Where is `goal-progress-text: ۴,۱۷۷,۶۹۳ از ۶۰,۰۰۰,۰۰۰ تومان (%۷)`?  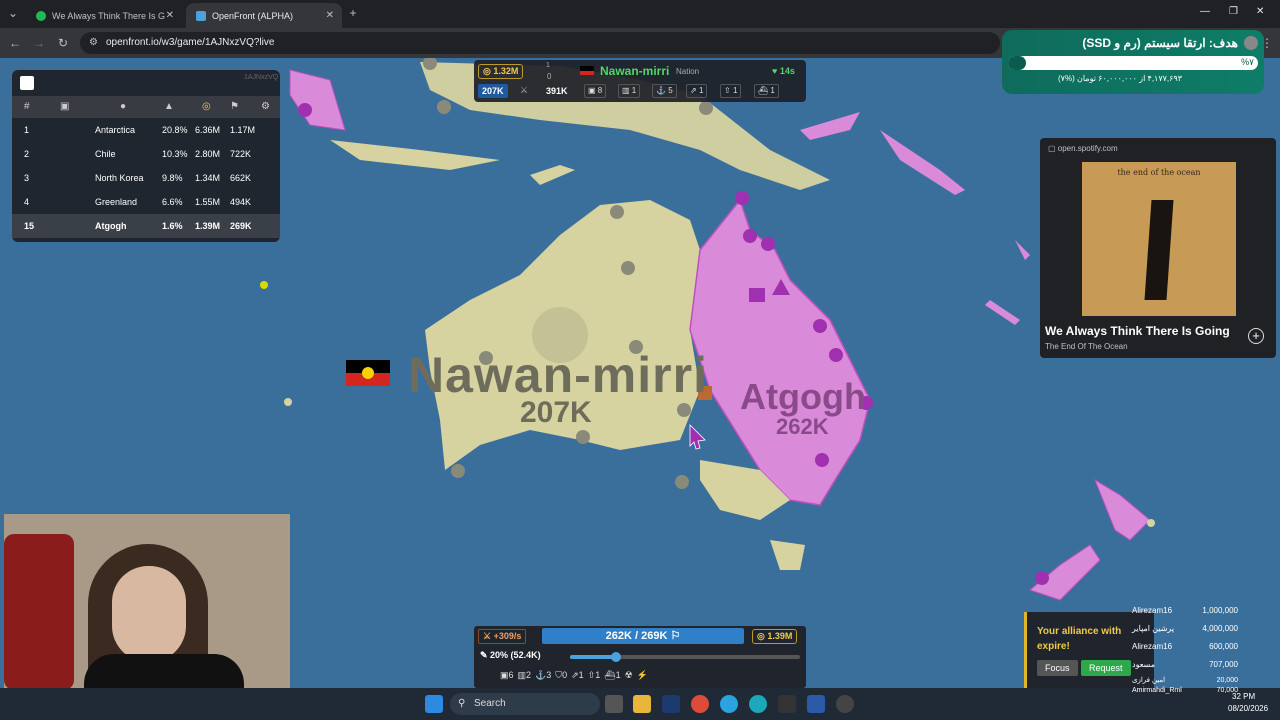
goal-progress-text: ۴,۱۷۷,۶۹۳ از ۶۰,۰۰۰,۰۰۰ تومان (%۷) is located at coordinates (1120, 78).